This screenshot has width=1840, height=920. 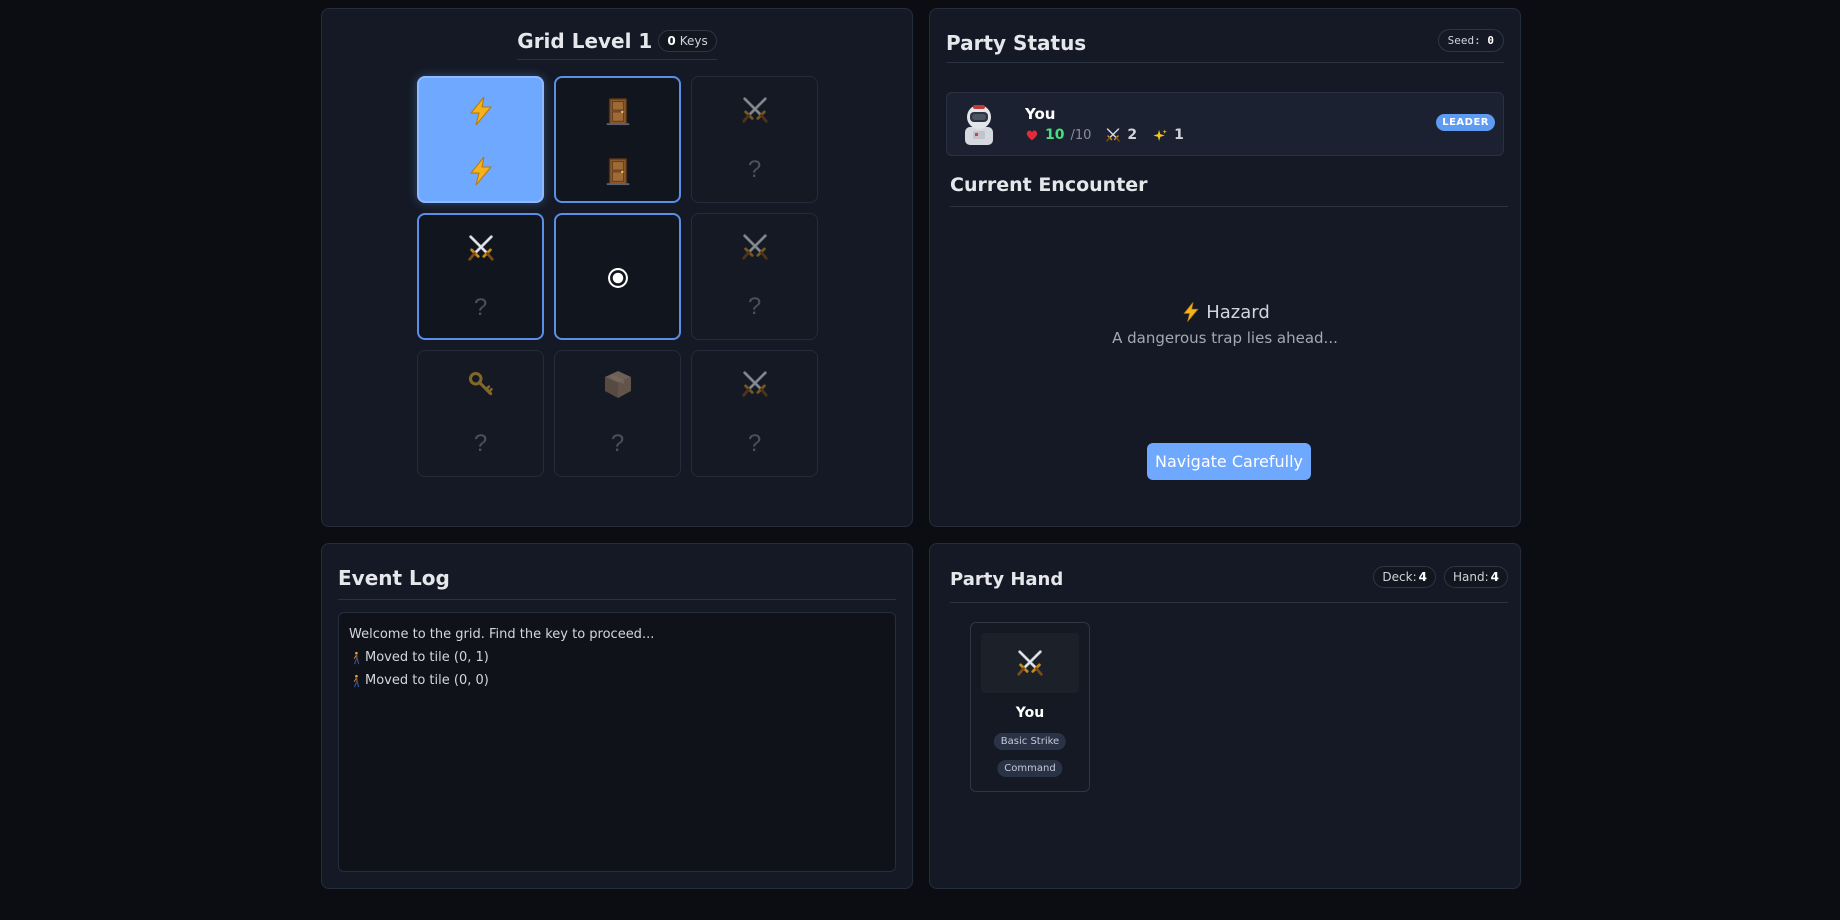 What do you see at coordinates (1422, 577) in the screenshot?
I see `deck-count: 4` at bounding box center [1422, 577].